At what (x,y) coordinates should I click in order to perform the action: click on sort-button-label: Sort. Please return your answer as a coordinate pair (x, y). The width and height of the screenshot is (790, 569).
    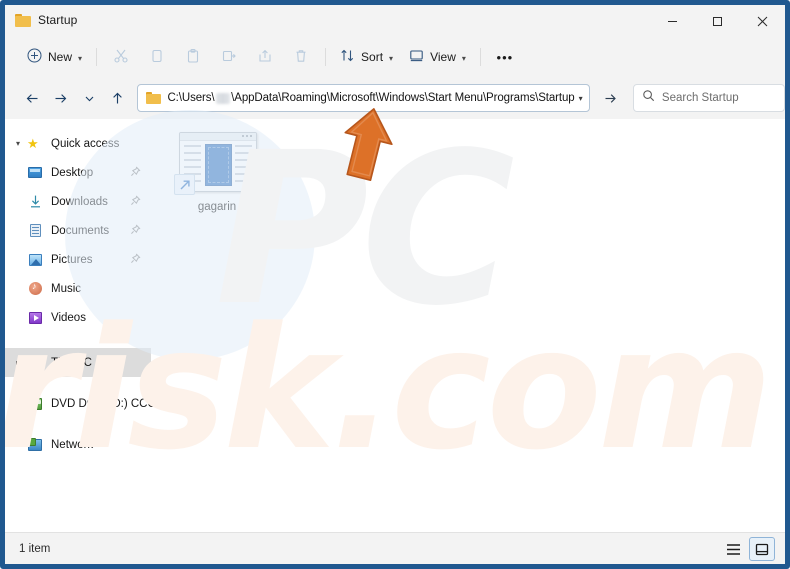
    Looking at the image, I should click on (372, 57).